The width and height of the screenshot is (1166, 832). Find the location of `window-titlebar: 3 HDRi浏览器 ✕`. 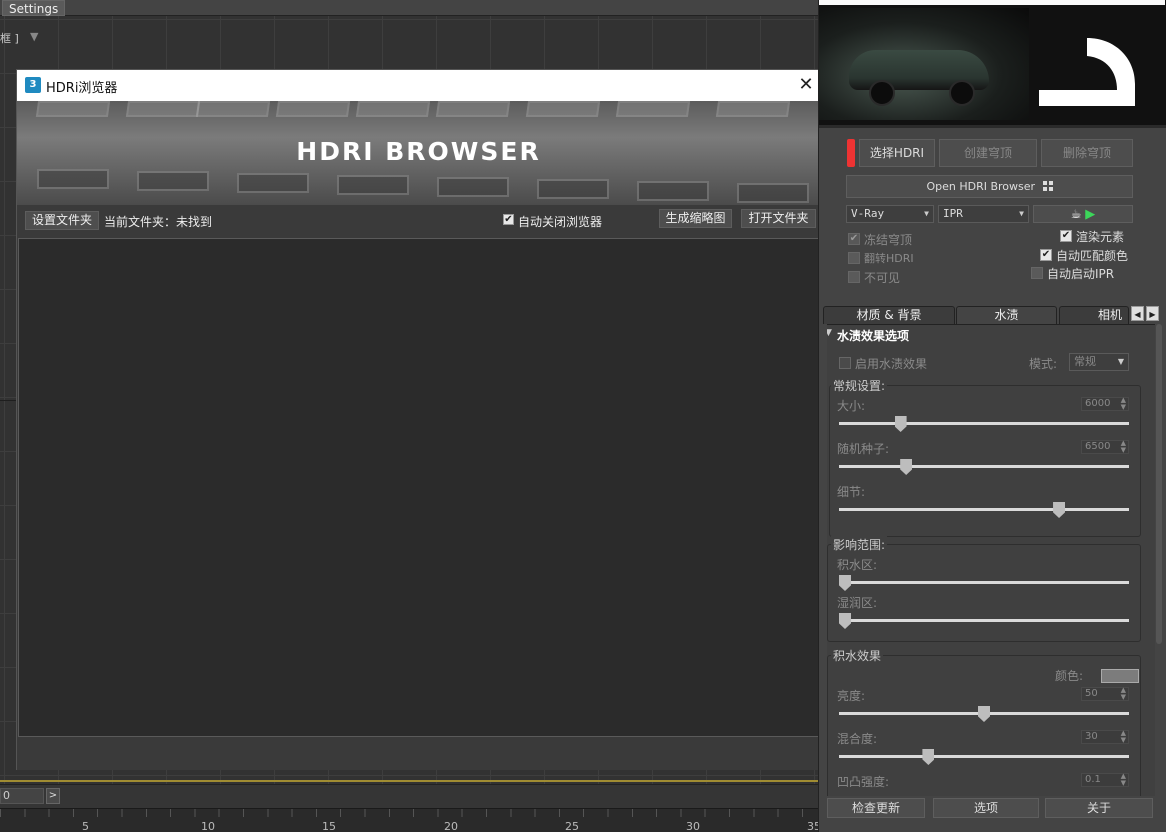

window-titlebar: 3 HDRi浏览器 ✕ is located at coordinates (418, 85).